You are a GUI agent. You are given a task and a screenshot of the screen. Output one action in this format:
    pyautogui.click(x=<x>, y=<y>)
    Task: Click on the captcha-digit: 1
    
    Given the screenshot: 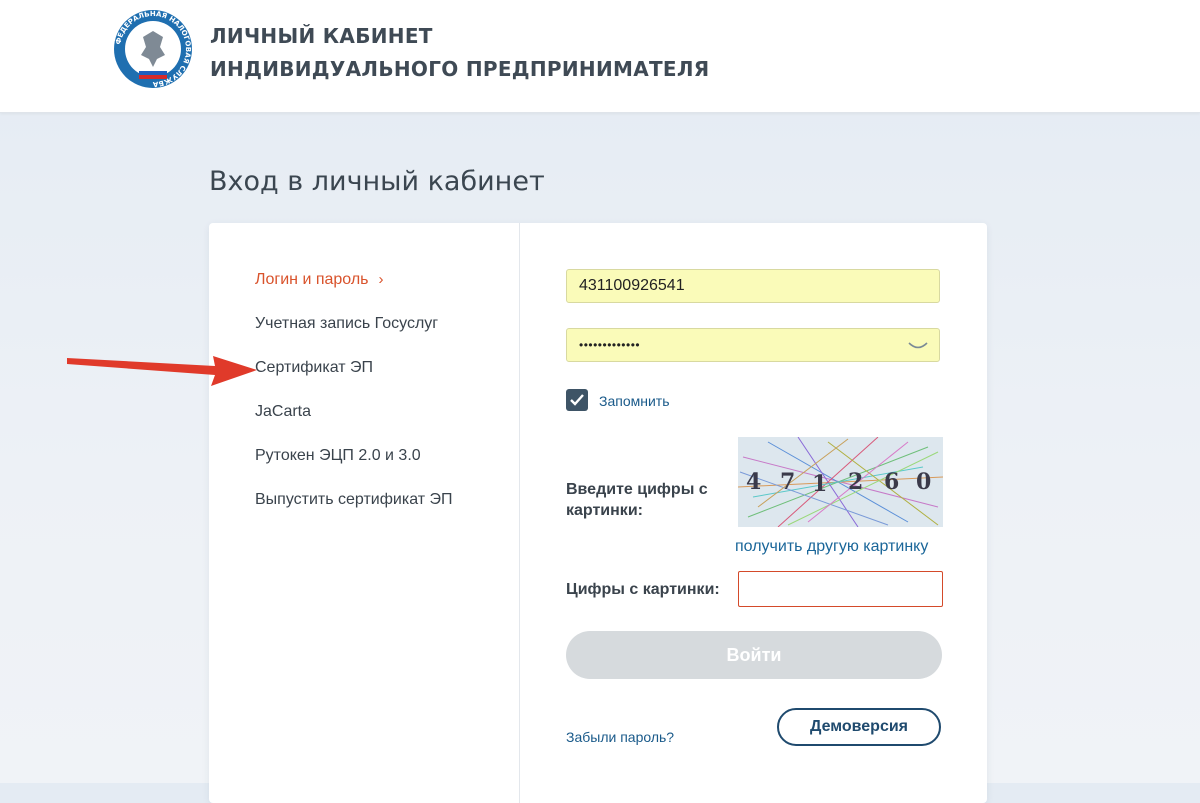 What is the action you would take?
    pyautogui.click(x=819, y=484)
    